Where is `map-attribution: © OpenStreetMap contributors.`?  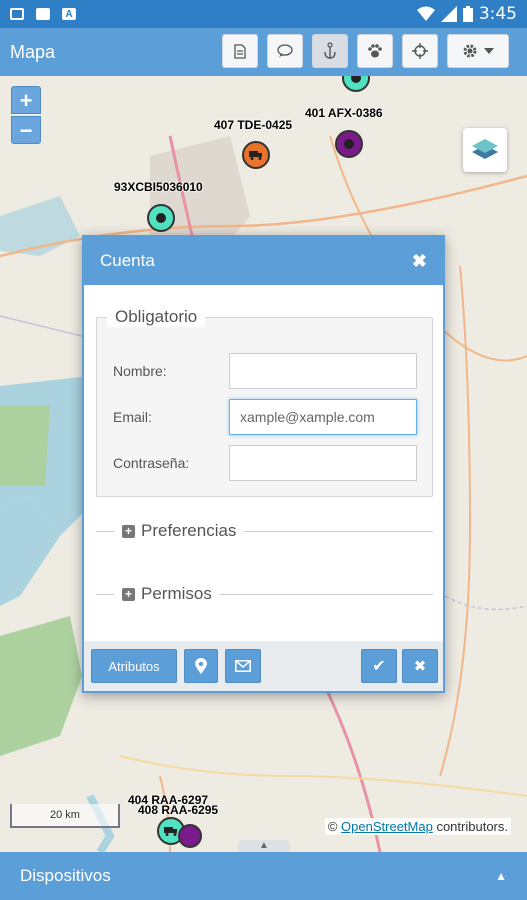 map-attribution: © OpenStreetMap contributors. is located at coordinates (417, 826).